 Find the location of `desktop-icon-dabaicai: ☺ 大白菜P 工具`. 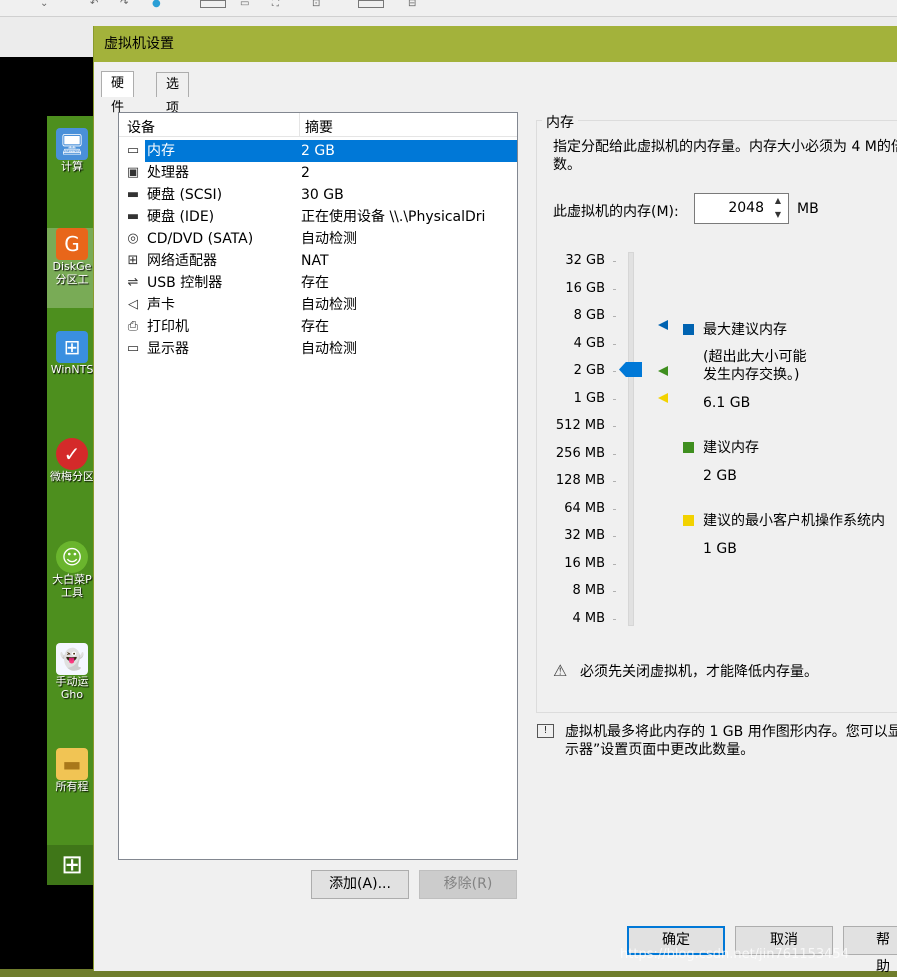

desktop-icon-dabaicai: ☺ 大白菜P 工具 is located at coordinates (72, 570).